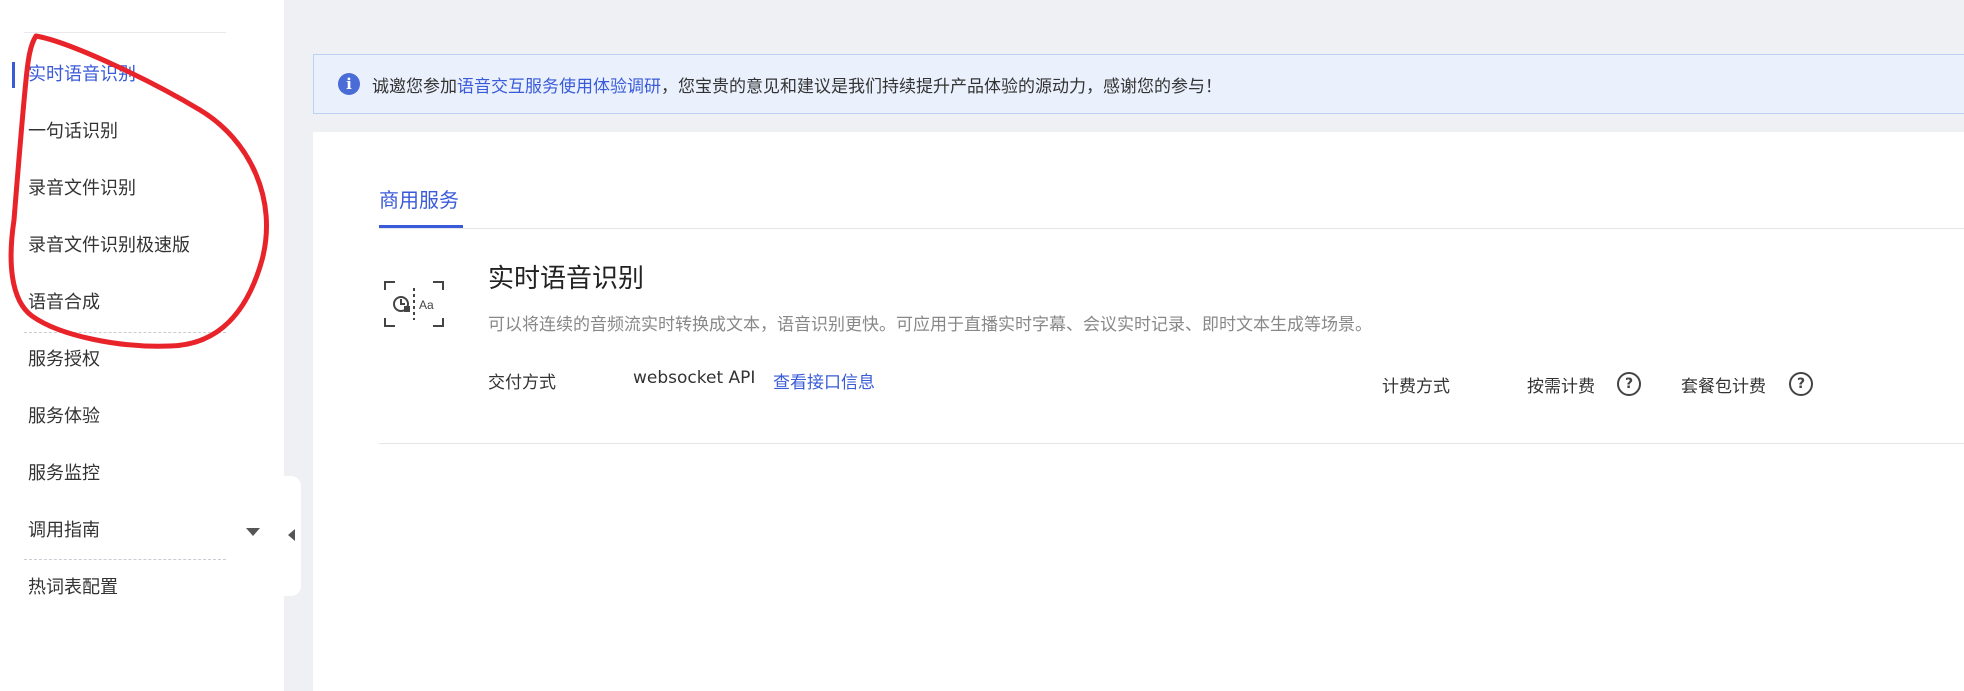  I want to click on survey-link: 语音交互服务使用体验调研, so click(559, 84).